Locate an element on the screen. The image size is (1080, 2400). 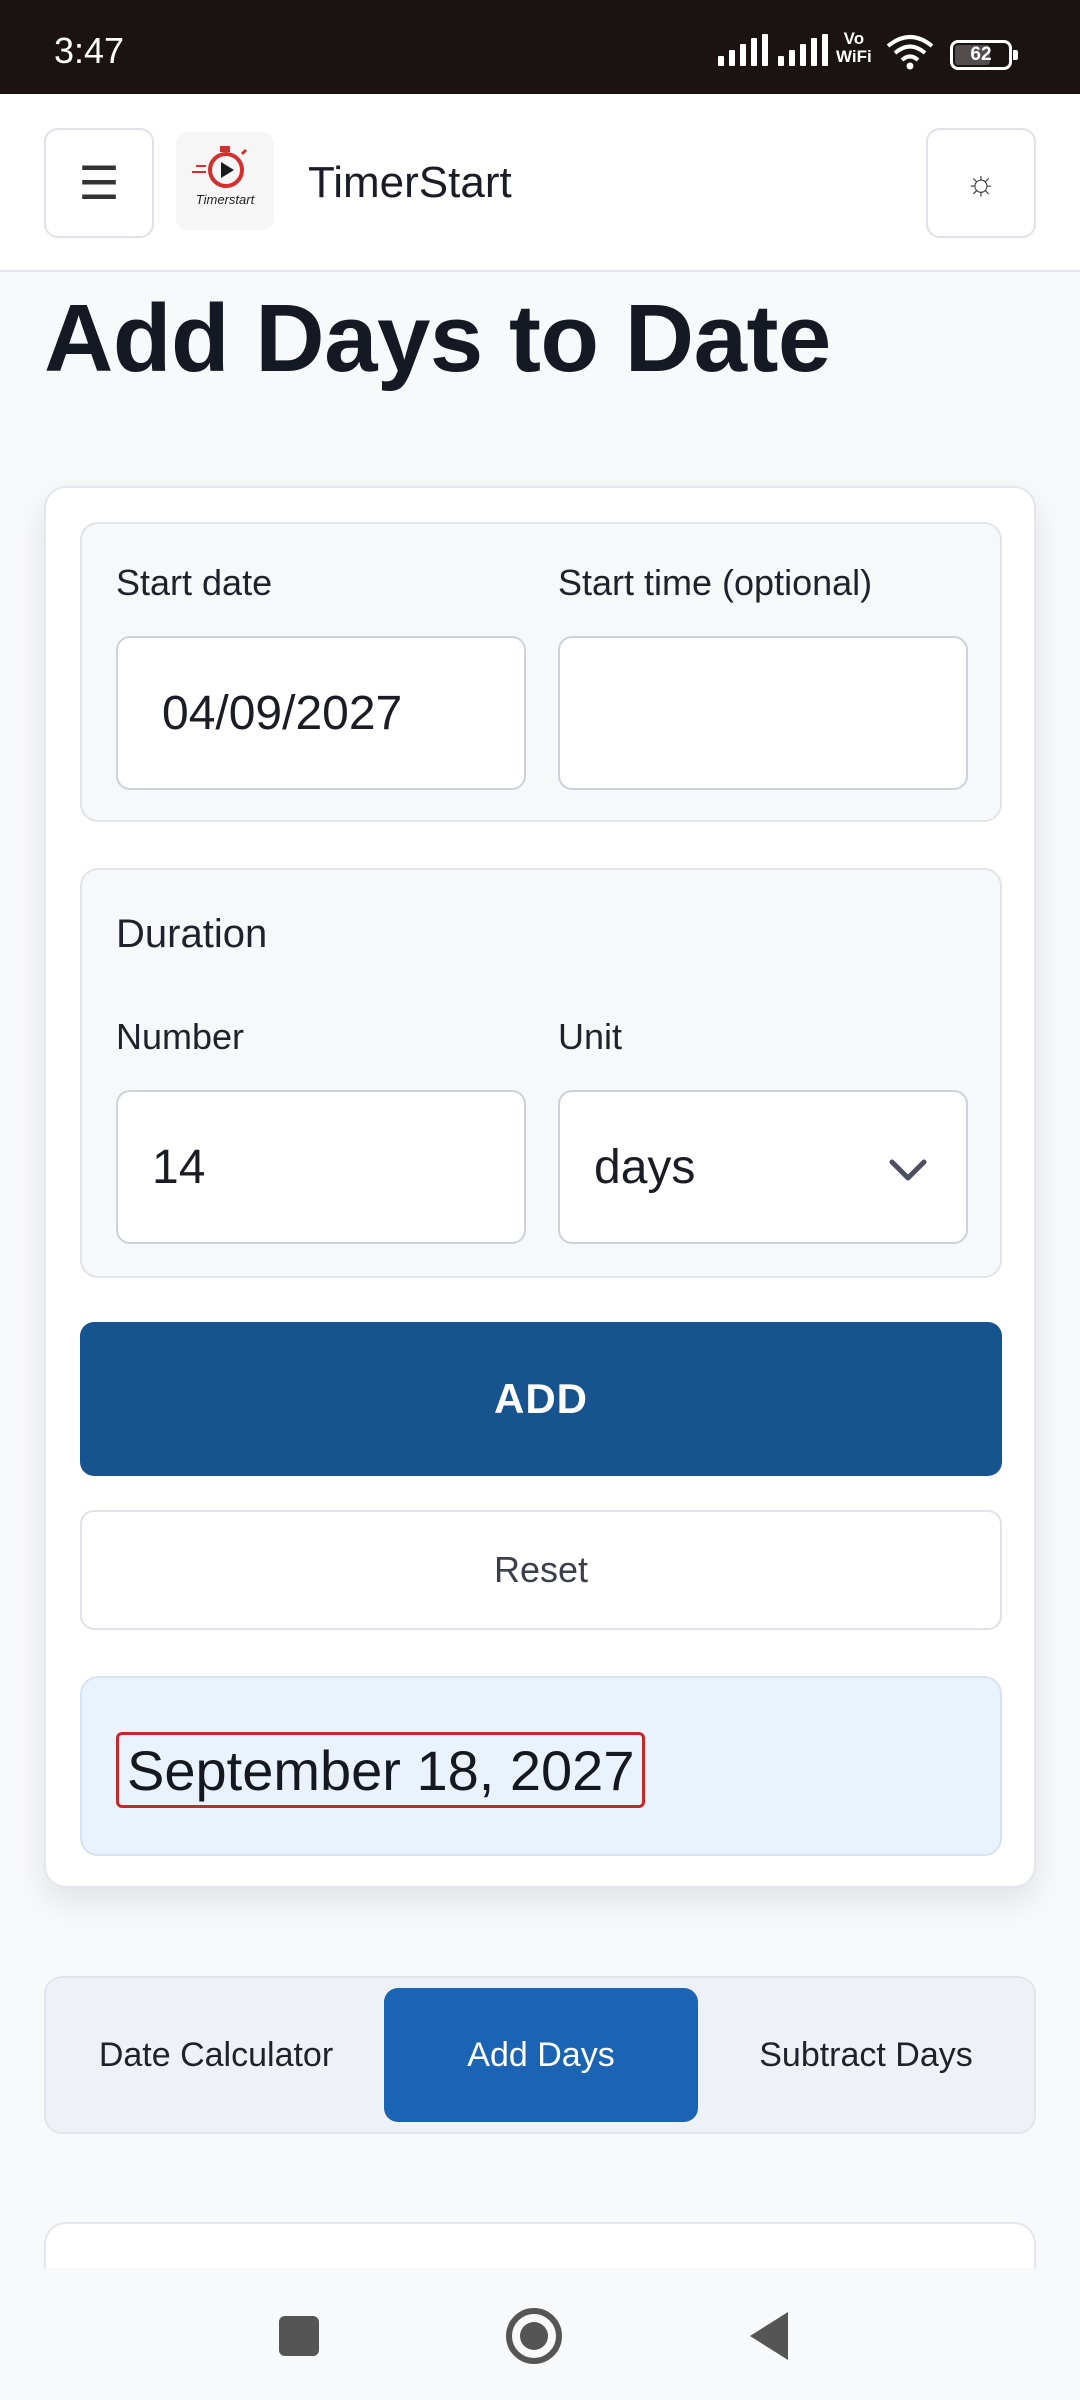
menu-button: ☰ is located at coordinates (99, 183).